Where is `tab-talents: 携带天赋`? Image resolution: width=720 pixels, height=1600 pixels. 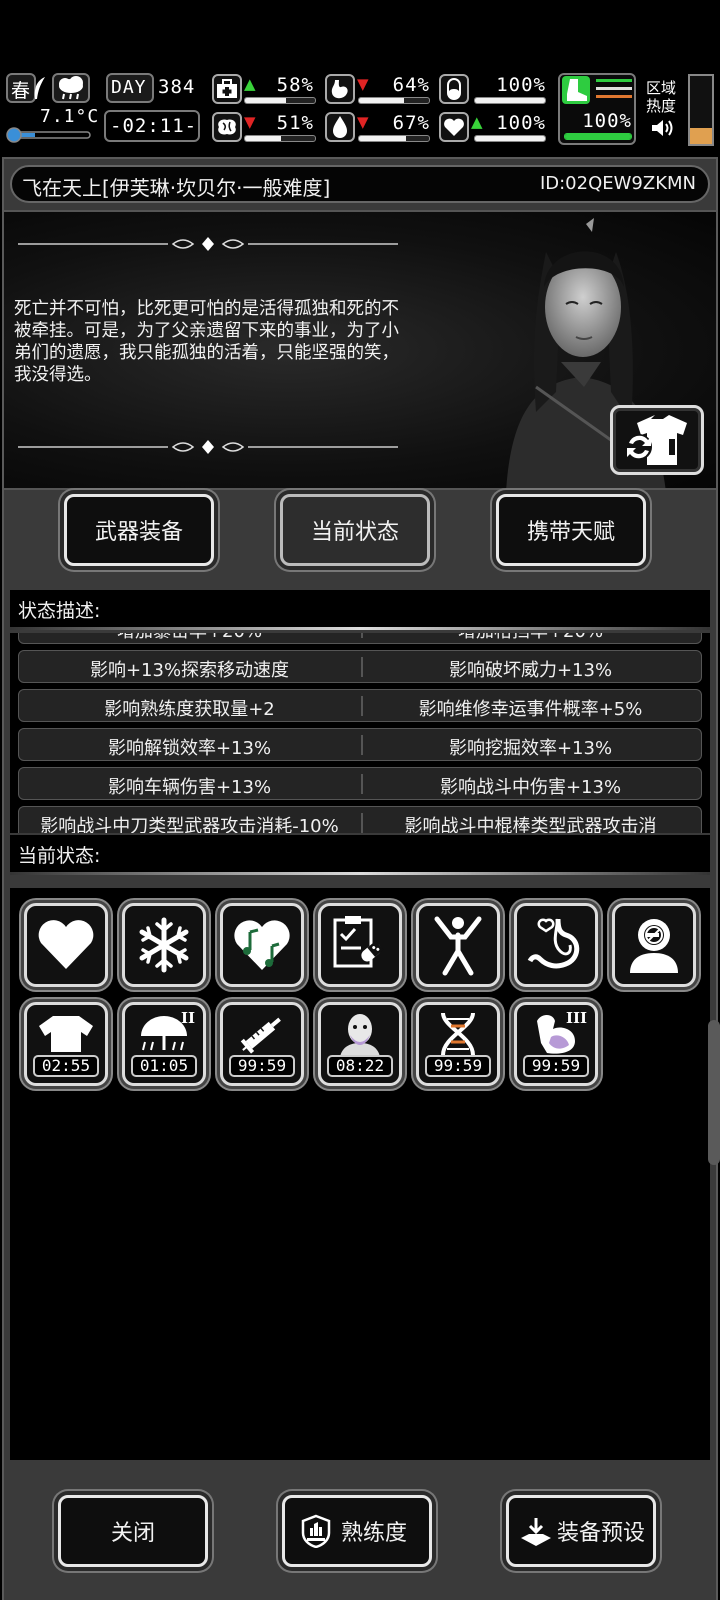
tab-talents: 携带天赋 is located at coordinates (571, 530).